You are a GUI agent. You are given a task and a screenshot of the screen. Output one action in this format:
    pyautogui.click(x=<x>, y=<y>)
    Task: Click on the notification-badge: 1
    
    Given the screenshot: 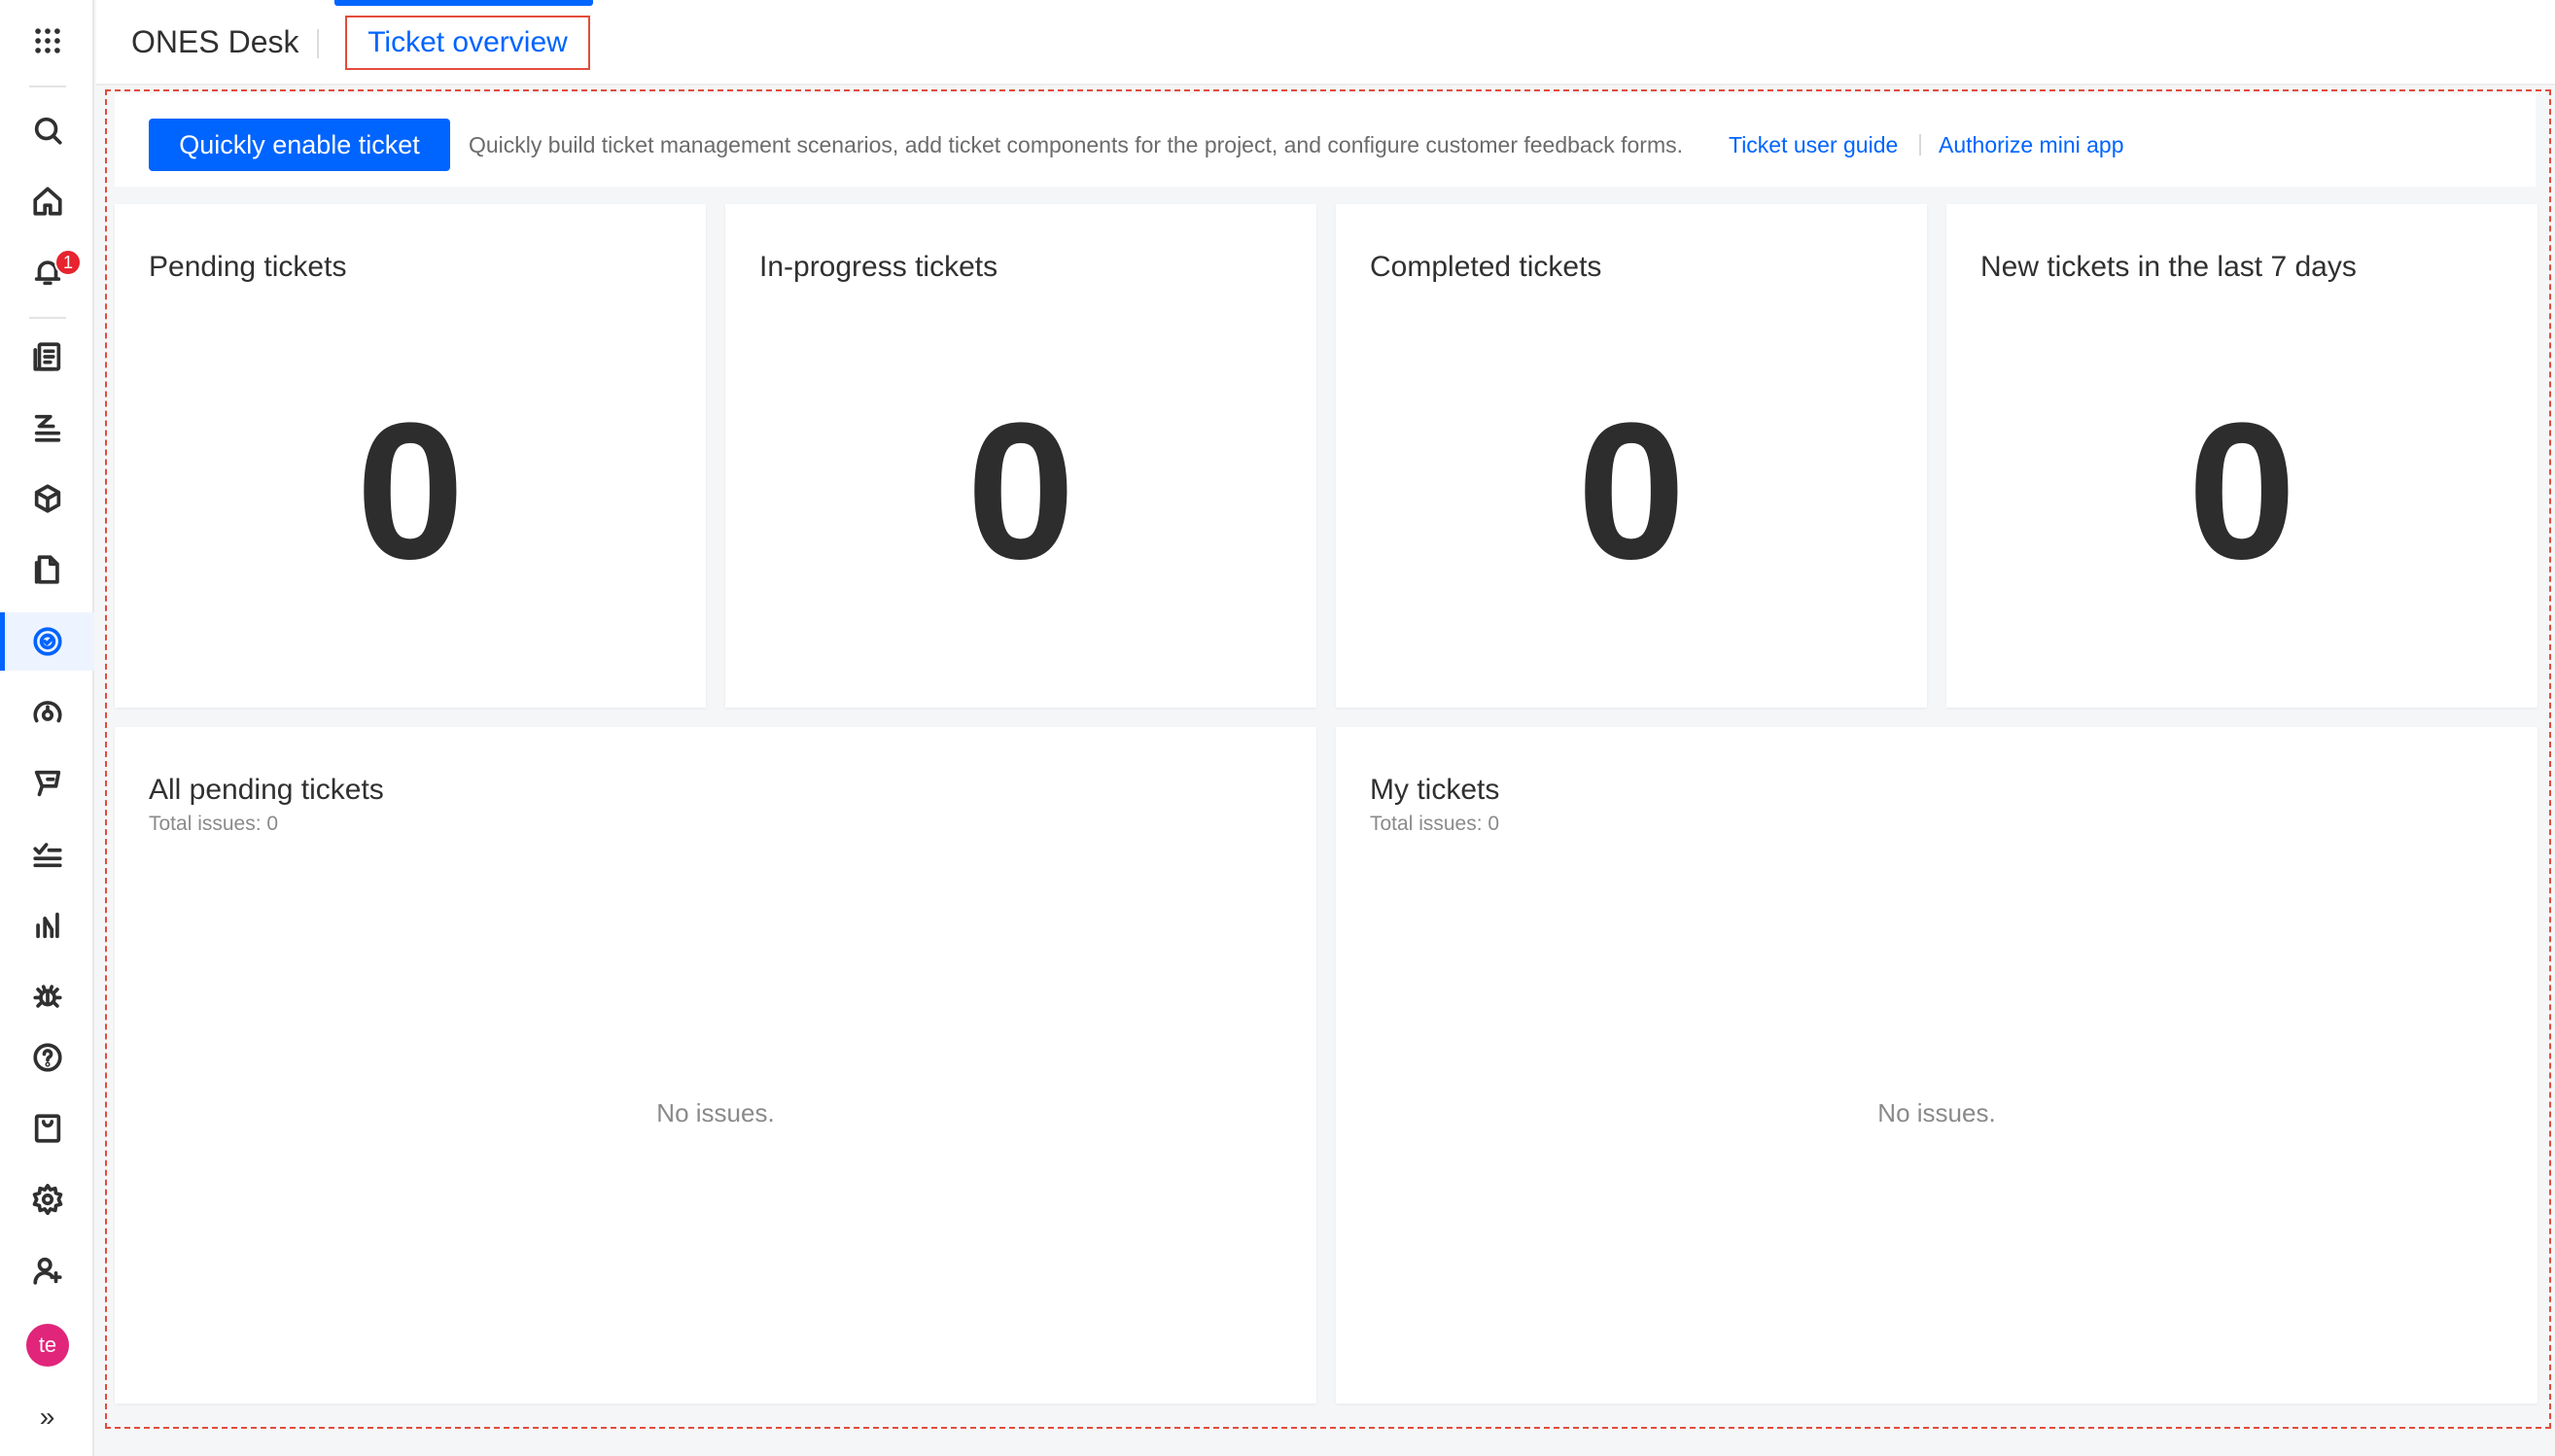 What is the action you would take?
    pyautogui.click(x=68, y=262)
    